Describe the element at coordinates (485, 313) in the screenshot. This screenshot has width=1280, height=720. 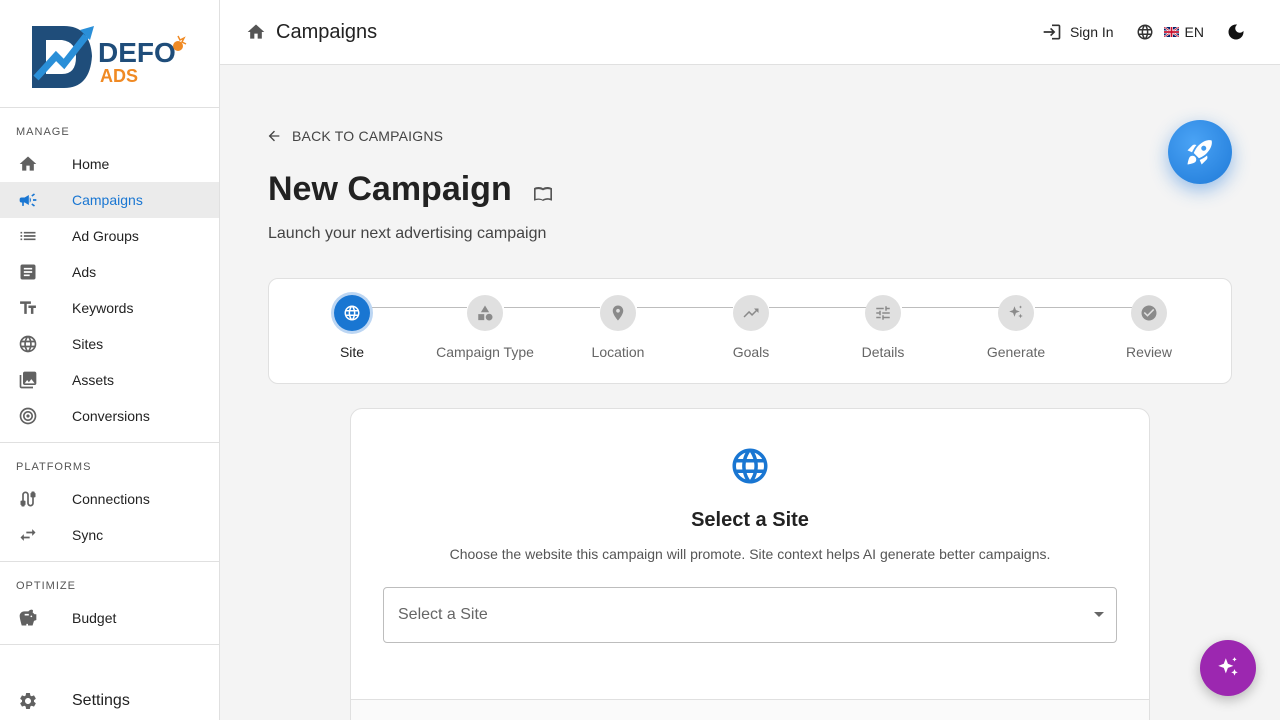
I see `shapes-icon` at that location.